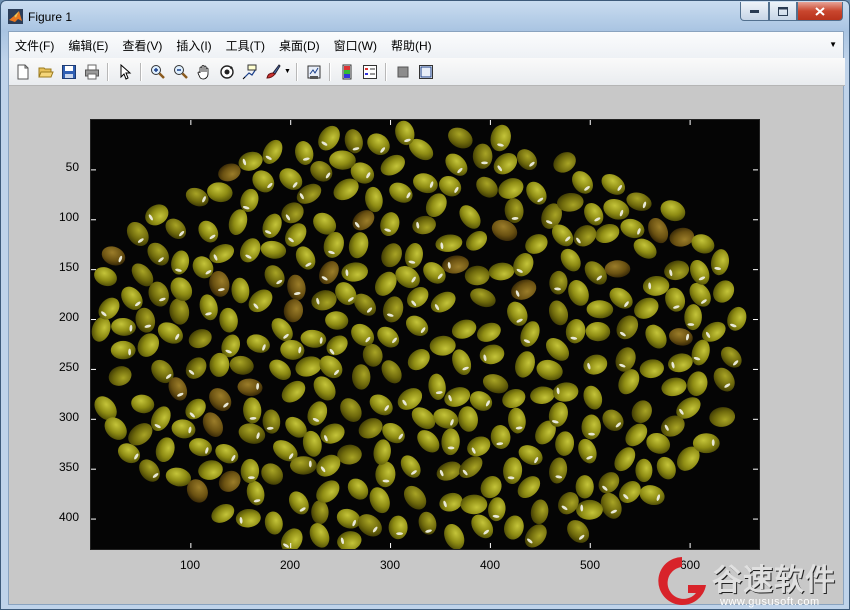 Image resolution: width=850 pixels, height=610 pixels. I want to click on y-tick-label: 200, so click(68, 317).